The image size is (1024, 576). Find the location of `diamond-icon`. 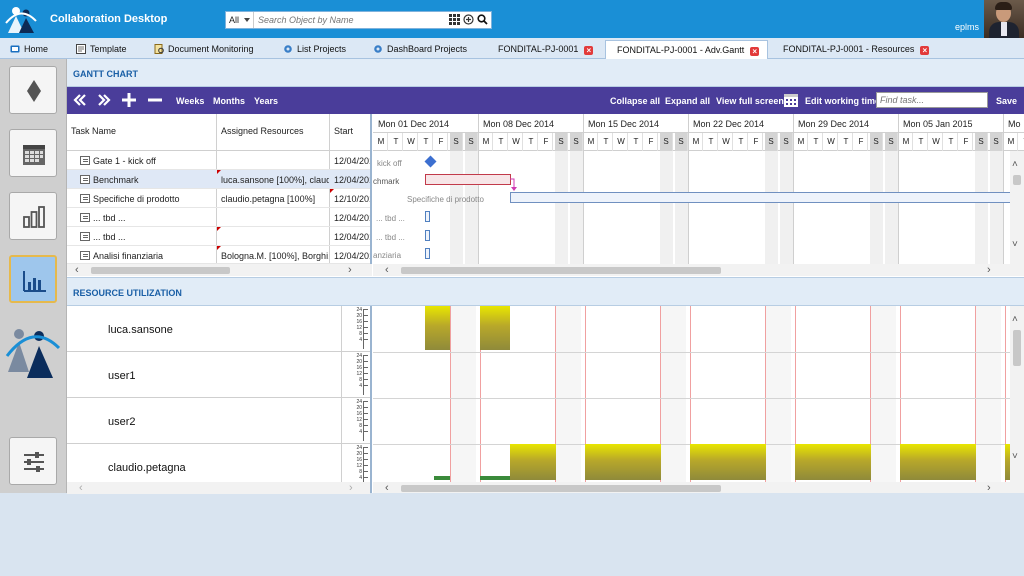

diamond-icon is located at coordinates (34, 91).